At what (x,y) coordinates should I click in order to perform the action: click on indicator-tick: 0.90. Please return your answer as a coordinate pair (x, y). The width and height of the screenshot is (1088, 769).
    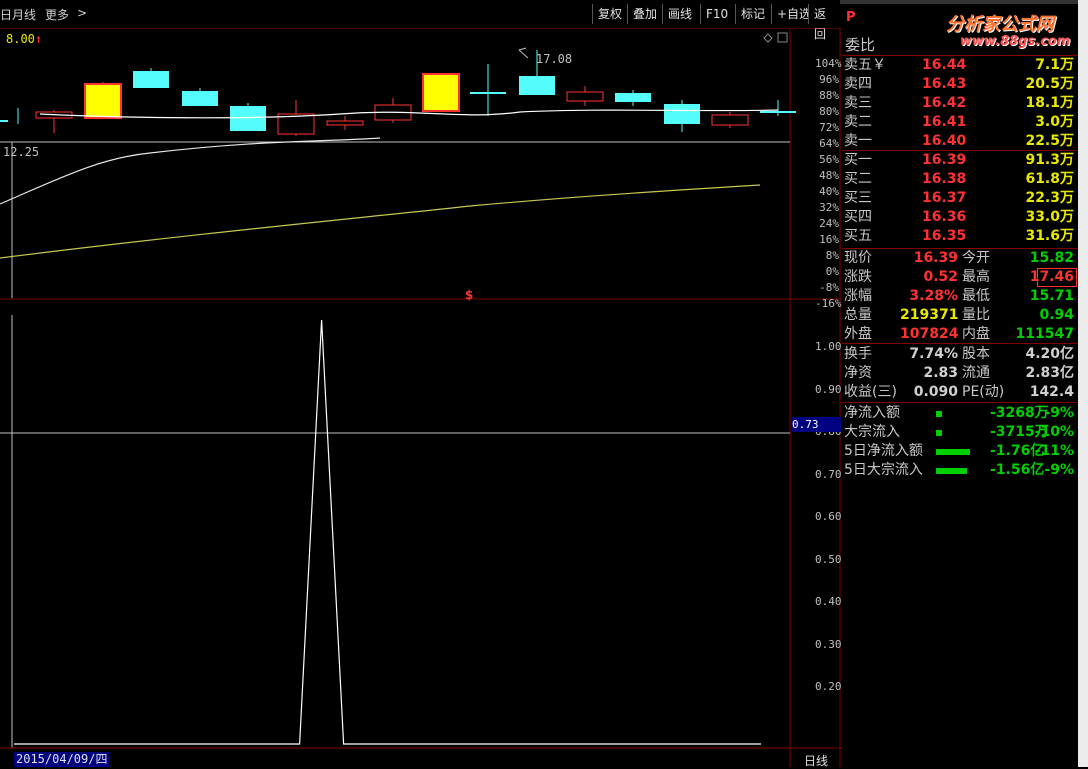
    Looking at the image, I should click on (828, 389).